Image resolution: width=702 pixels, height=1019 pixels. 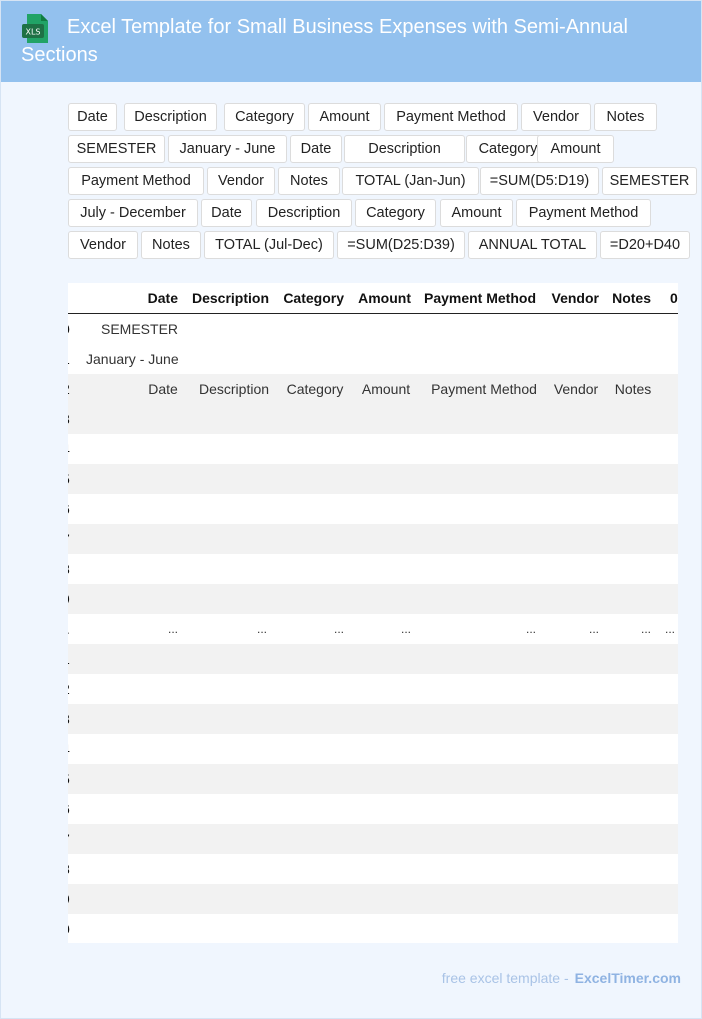 What do you see at coordinates (132, 359) in the screenshot?
I see `table-cell: January - June` at bounding box center [132, 359].